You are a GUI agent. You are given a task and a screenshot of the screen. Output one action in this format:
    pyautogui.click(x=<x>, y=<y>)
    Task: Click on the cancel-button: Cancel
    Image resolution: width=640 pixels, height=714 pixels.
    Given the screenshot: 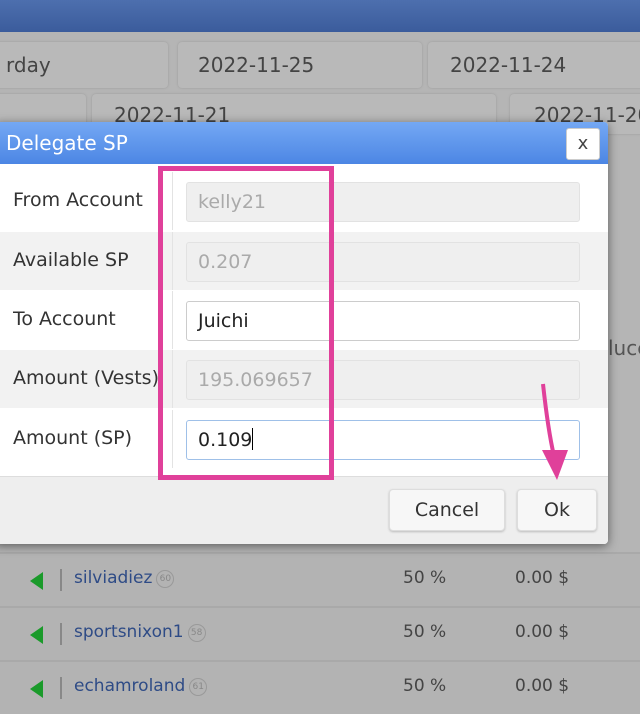 What is the action you would take?
    pyautogui.click(x=447, y=510)
    